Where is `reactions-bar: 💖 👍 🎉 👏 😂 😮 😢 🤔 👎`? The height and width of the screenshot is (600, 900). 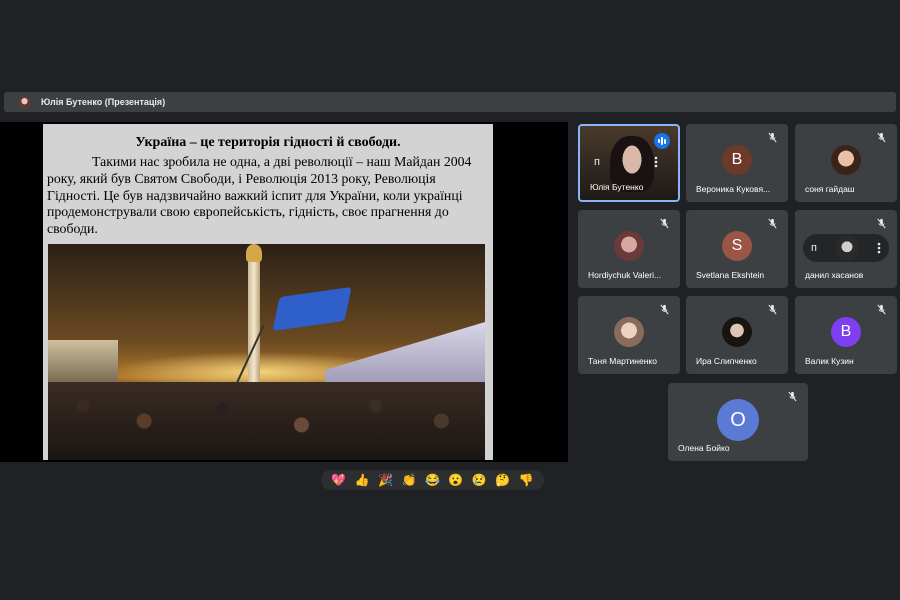
reactions-bar: 💖 👍 🎉 👏 😂 😮 😢 🤔 👎 is located at coordinates (432, 480).